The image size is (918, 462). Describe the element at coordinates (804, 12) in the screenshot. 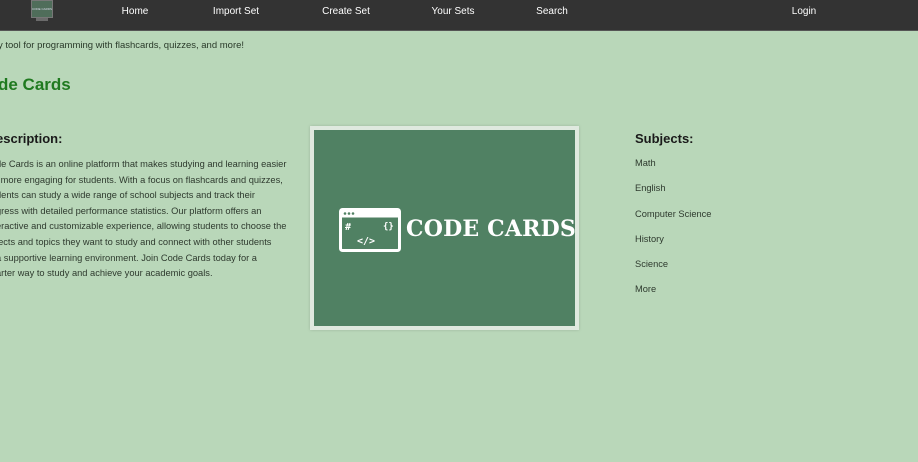

I see `nav-login: Login` at that location.